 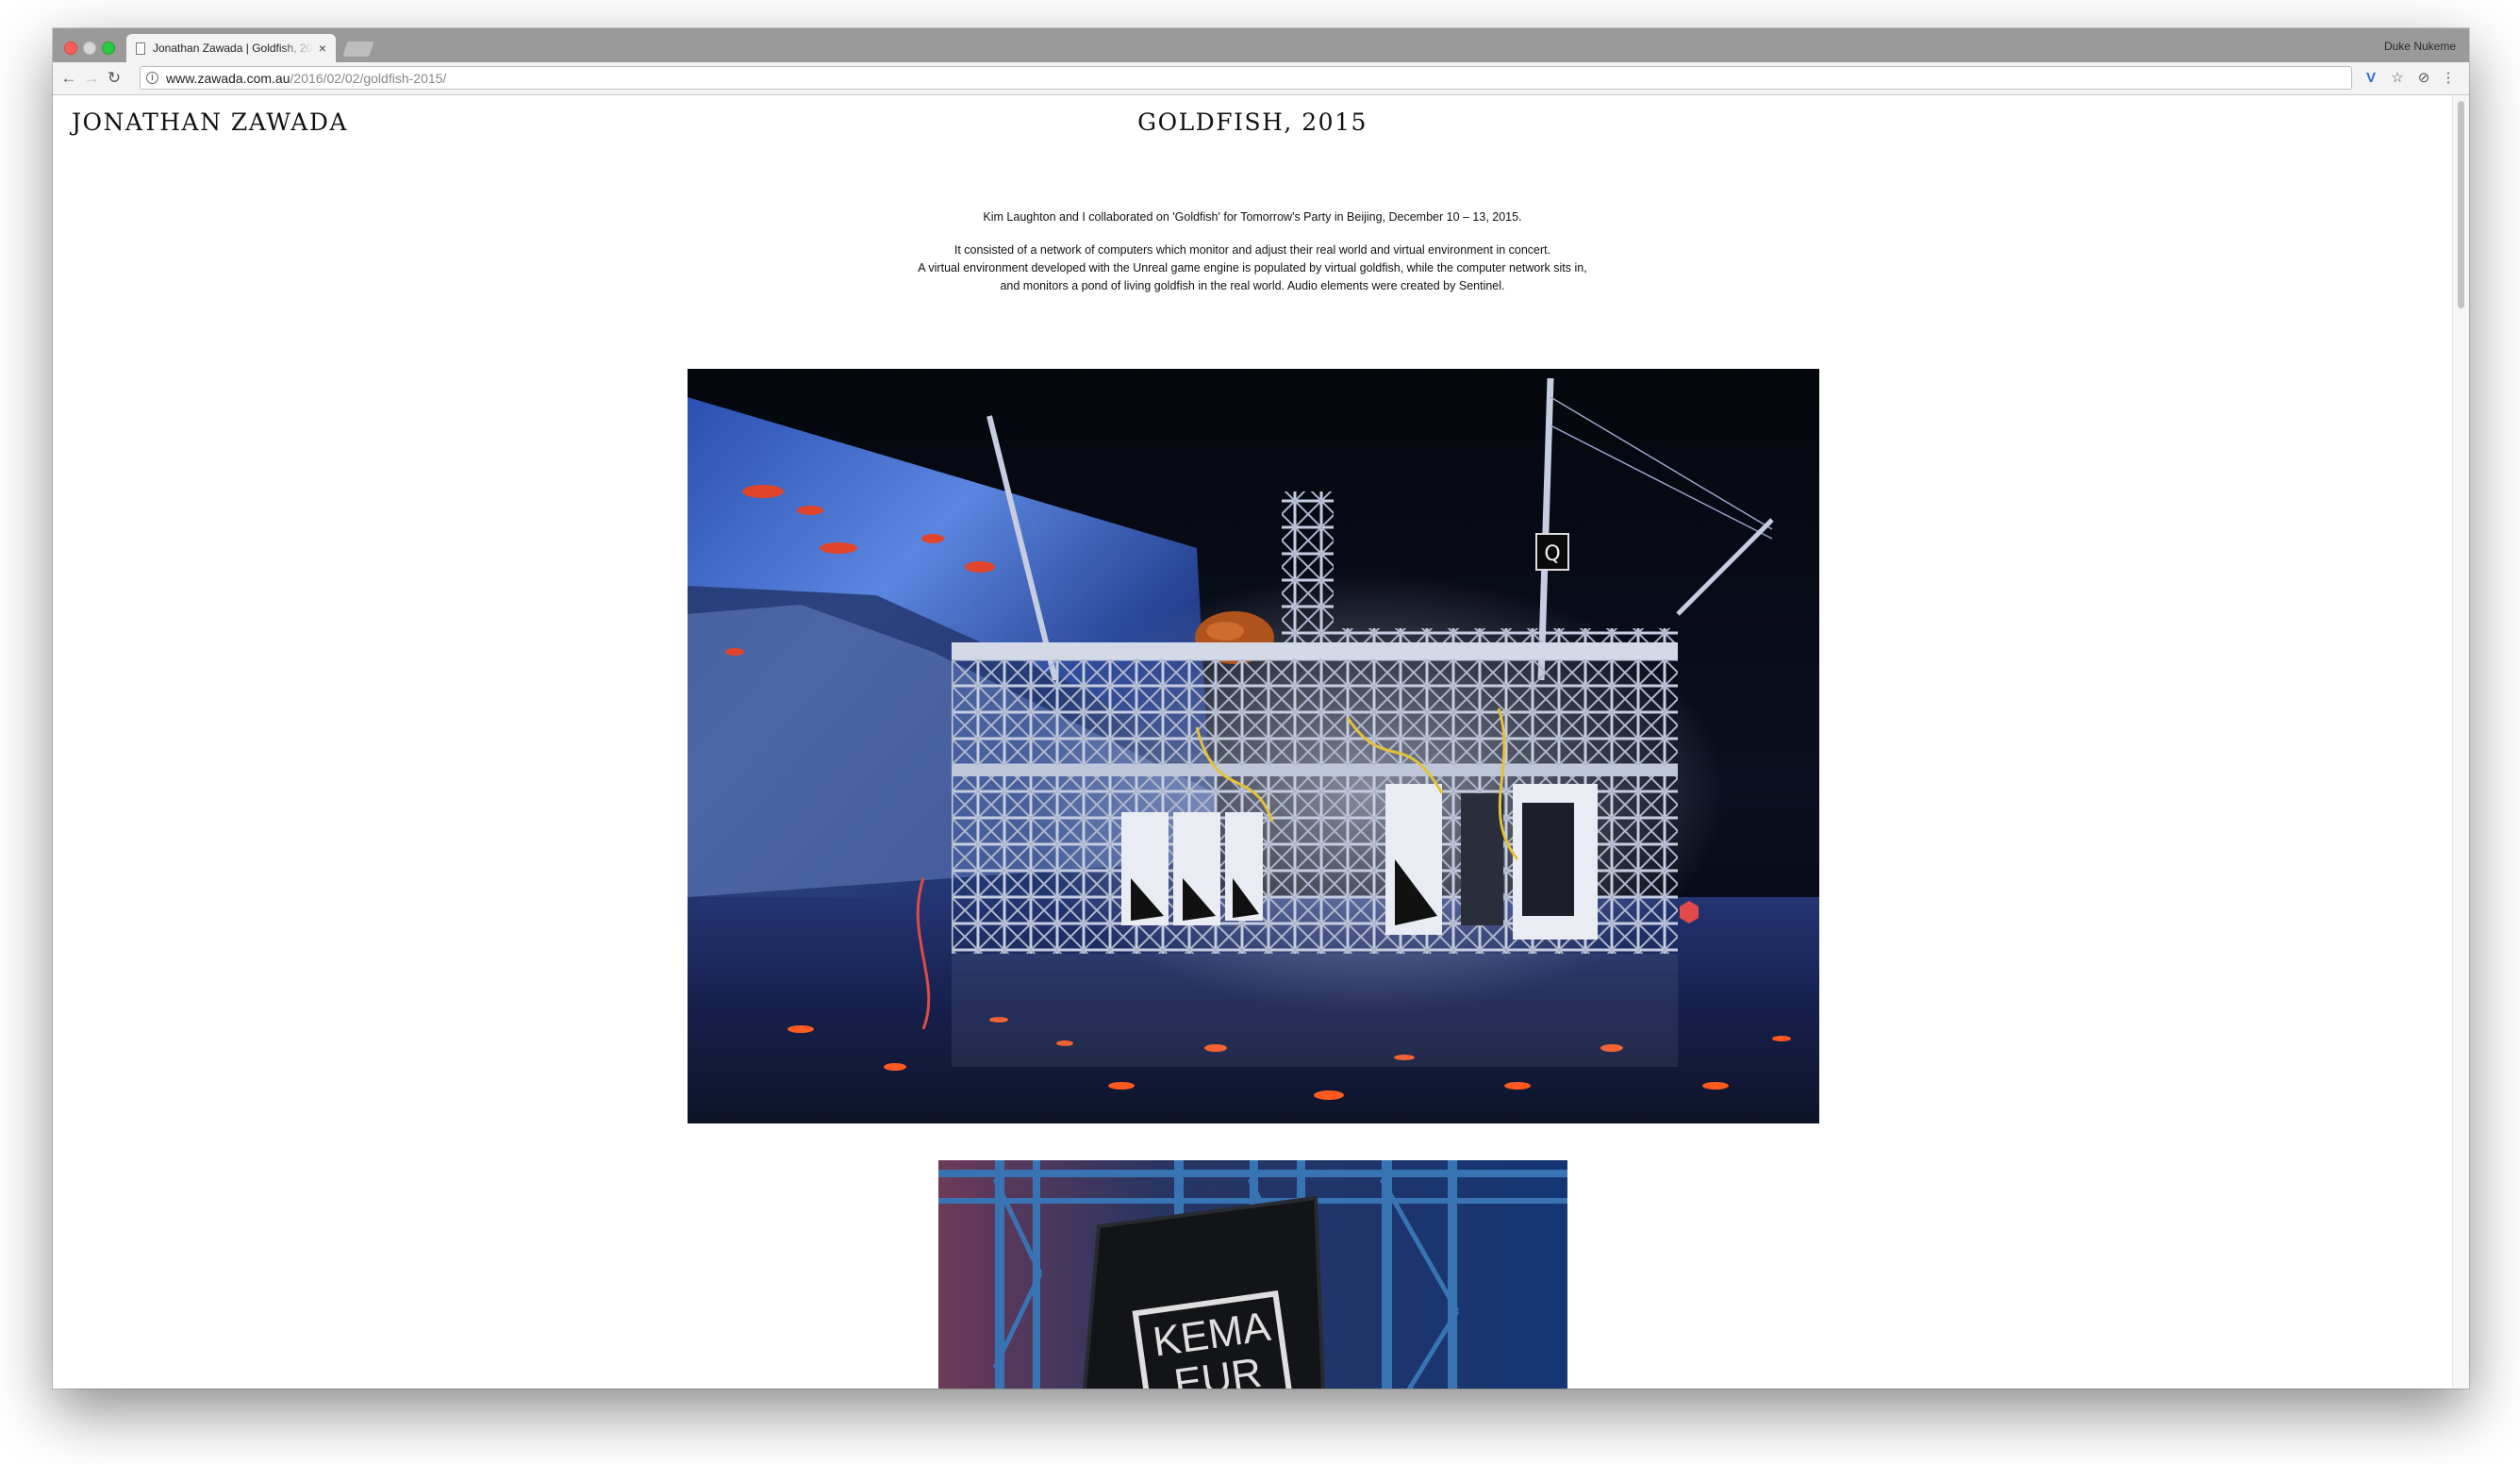 I want to click on bookmark-star-icon: ☆, so click(x=2398, y=78).